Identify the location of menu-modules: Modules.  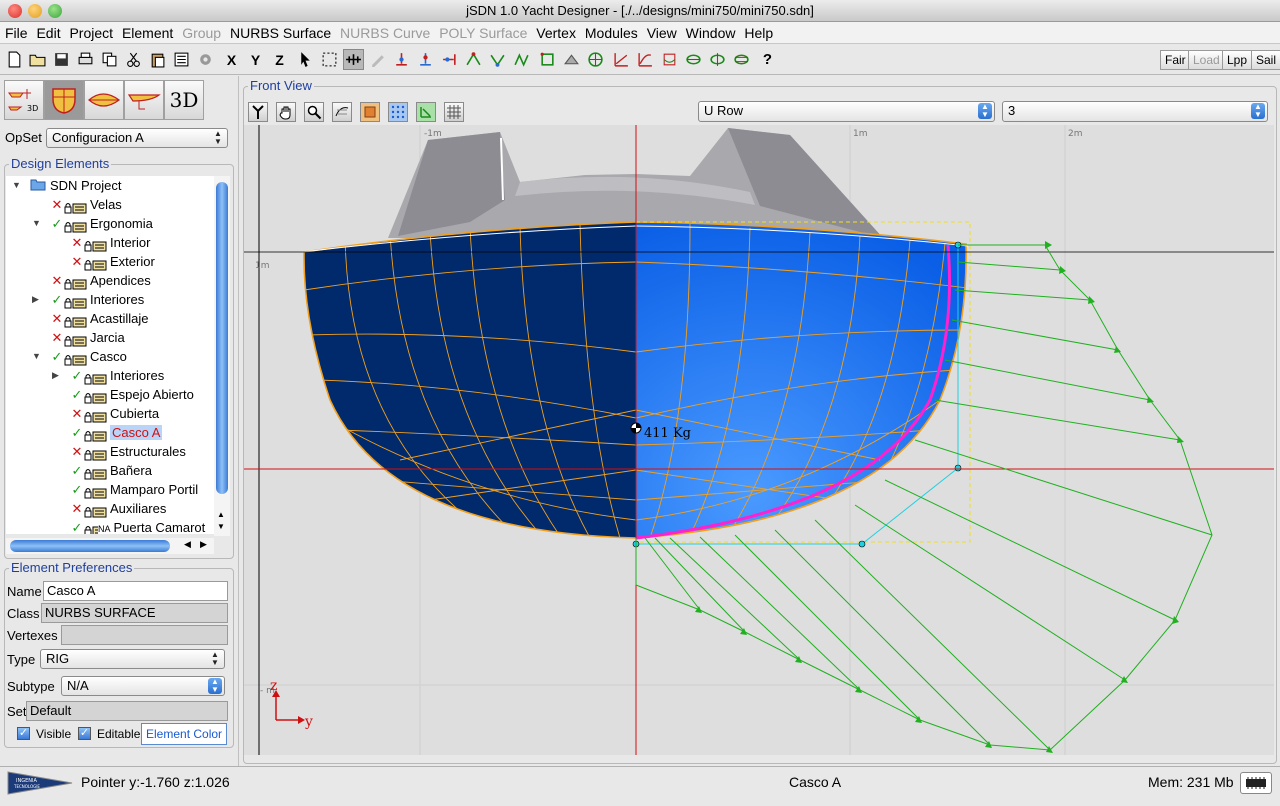
(609, 33).